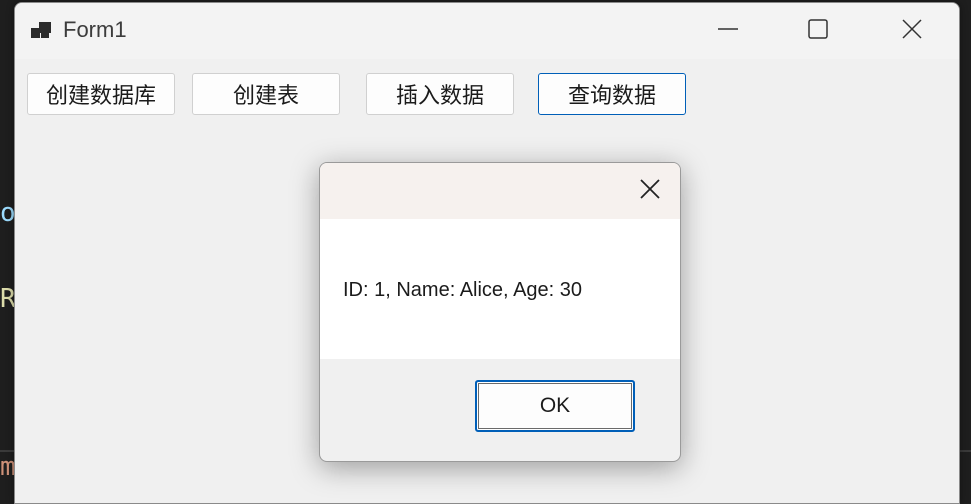 The image size is (971, 504). I want to click on window-title: Form1, so click(95, 29).